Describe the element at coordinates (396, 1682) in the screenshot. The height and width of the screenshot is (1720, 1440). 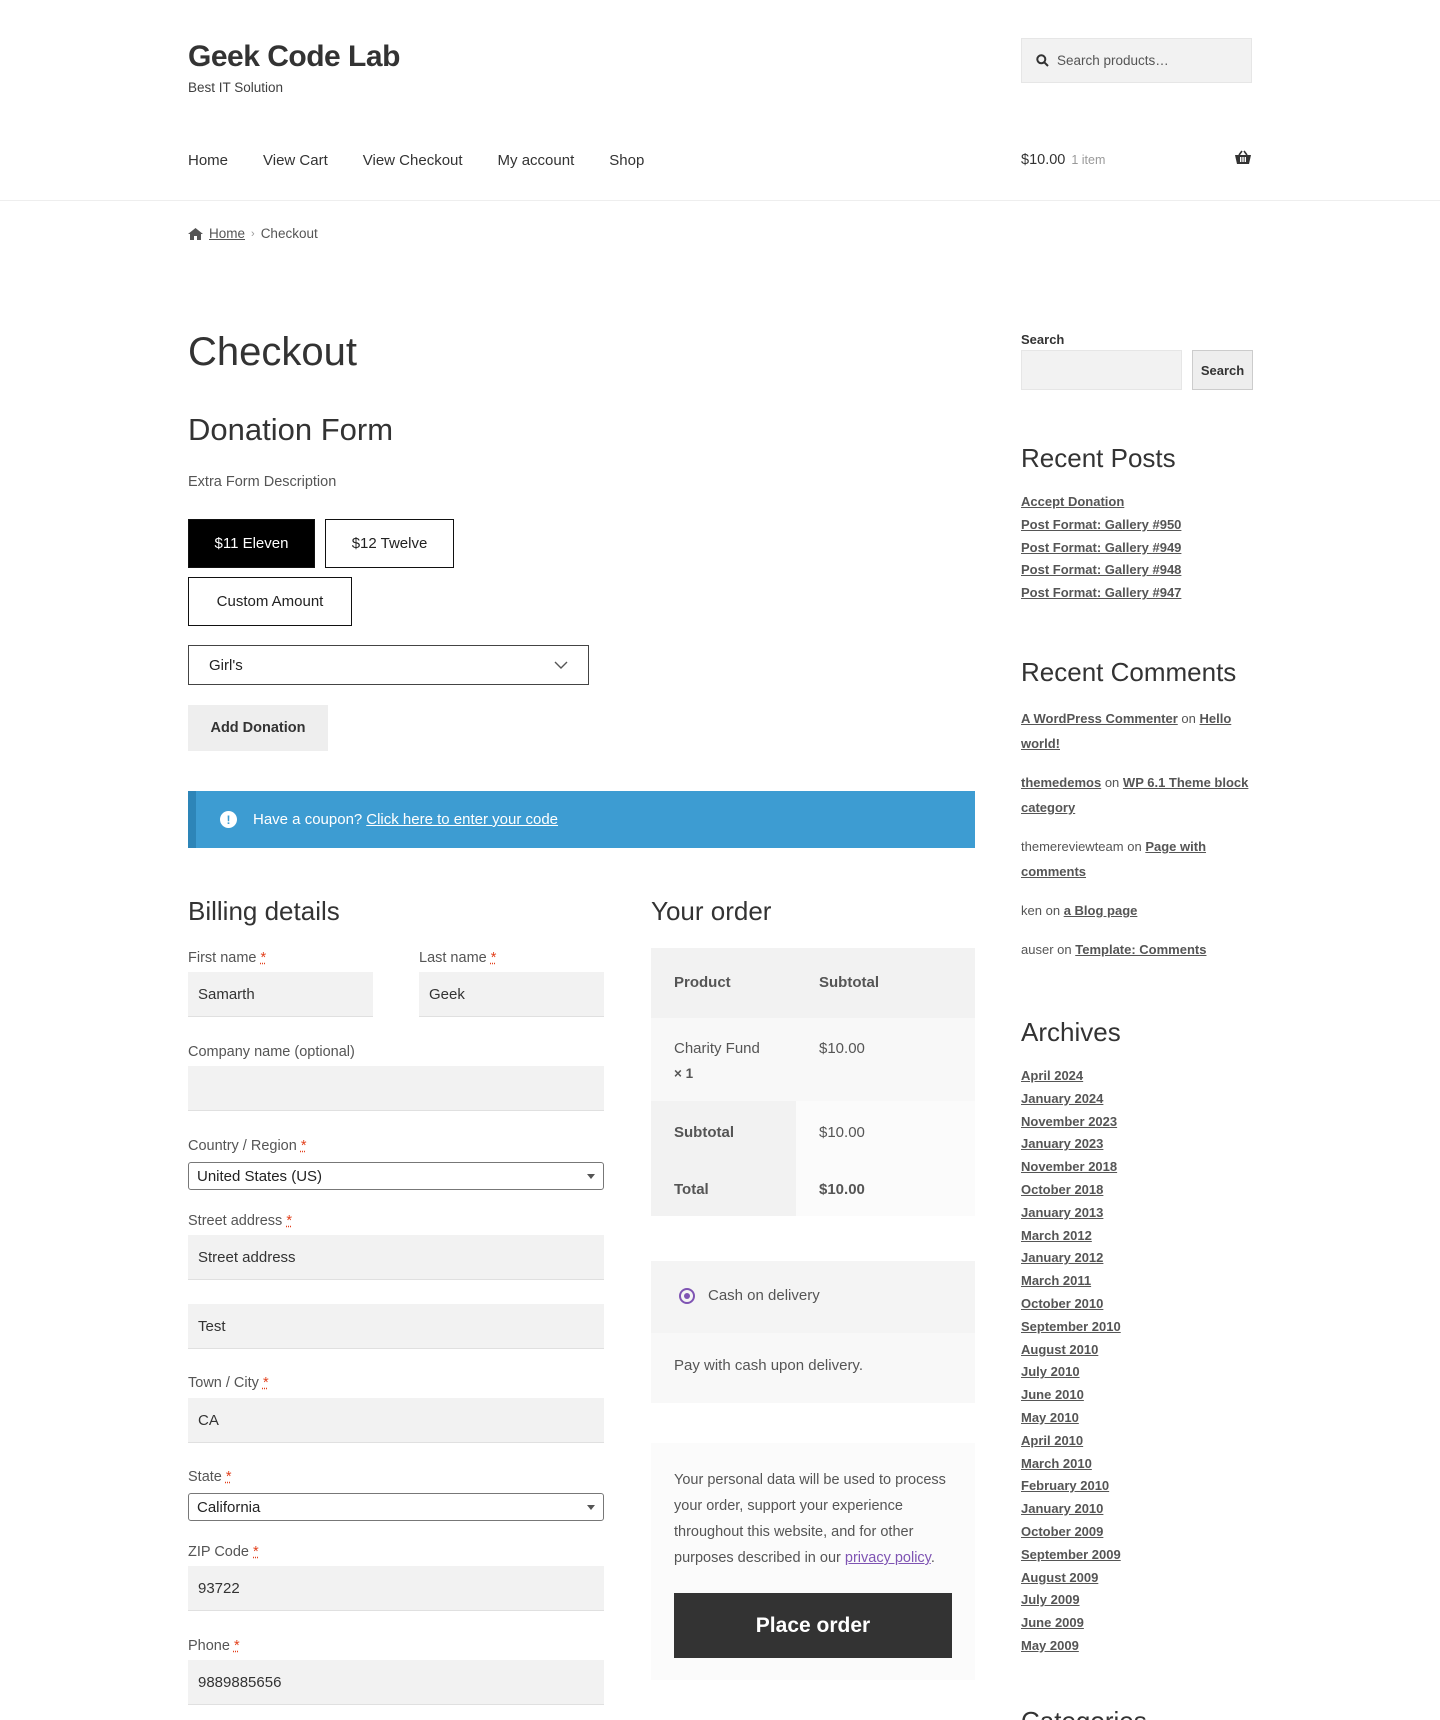
I see `phone-field: 9889885656` at that location.